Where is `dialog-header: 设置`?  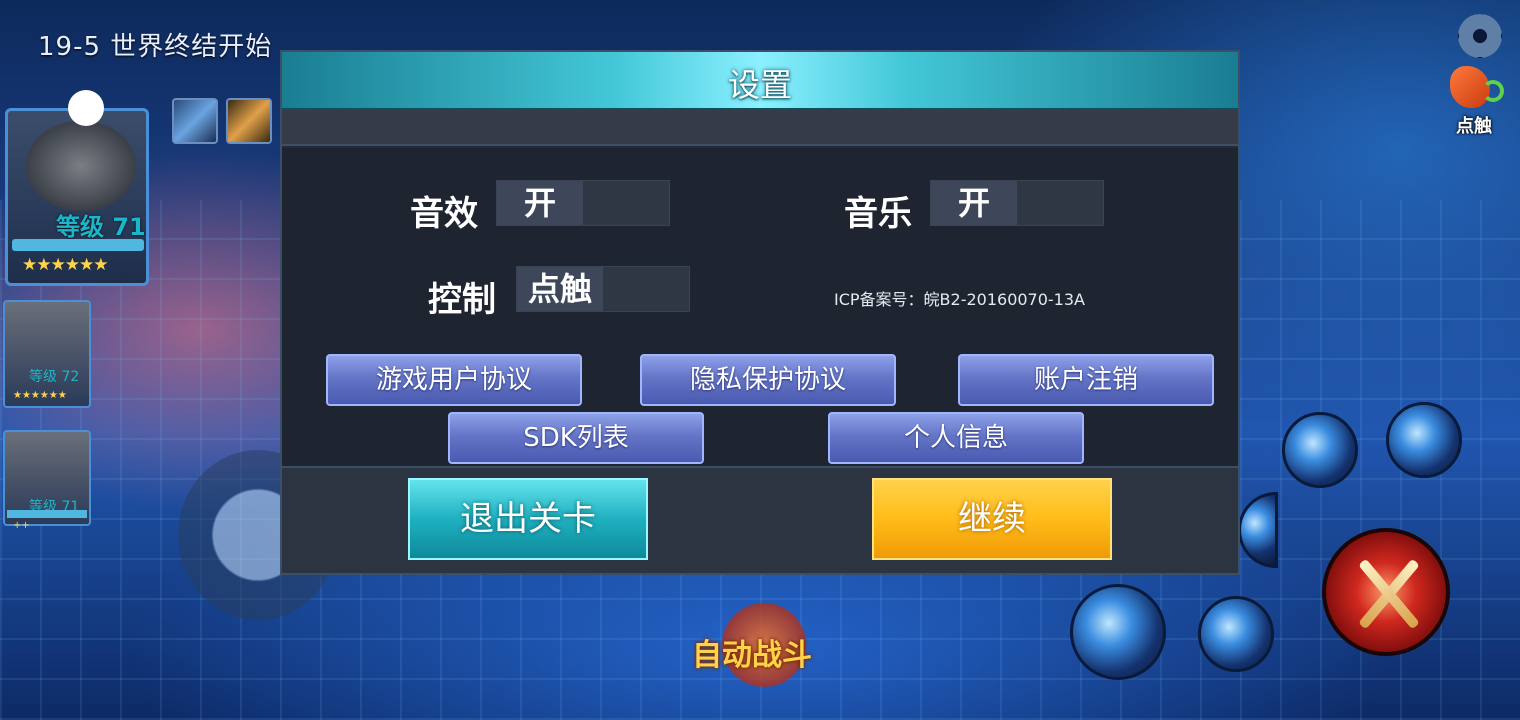 dialog-header: 设置 is located at coordinates (760, 81).